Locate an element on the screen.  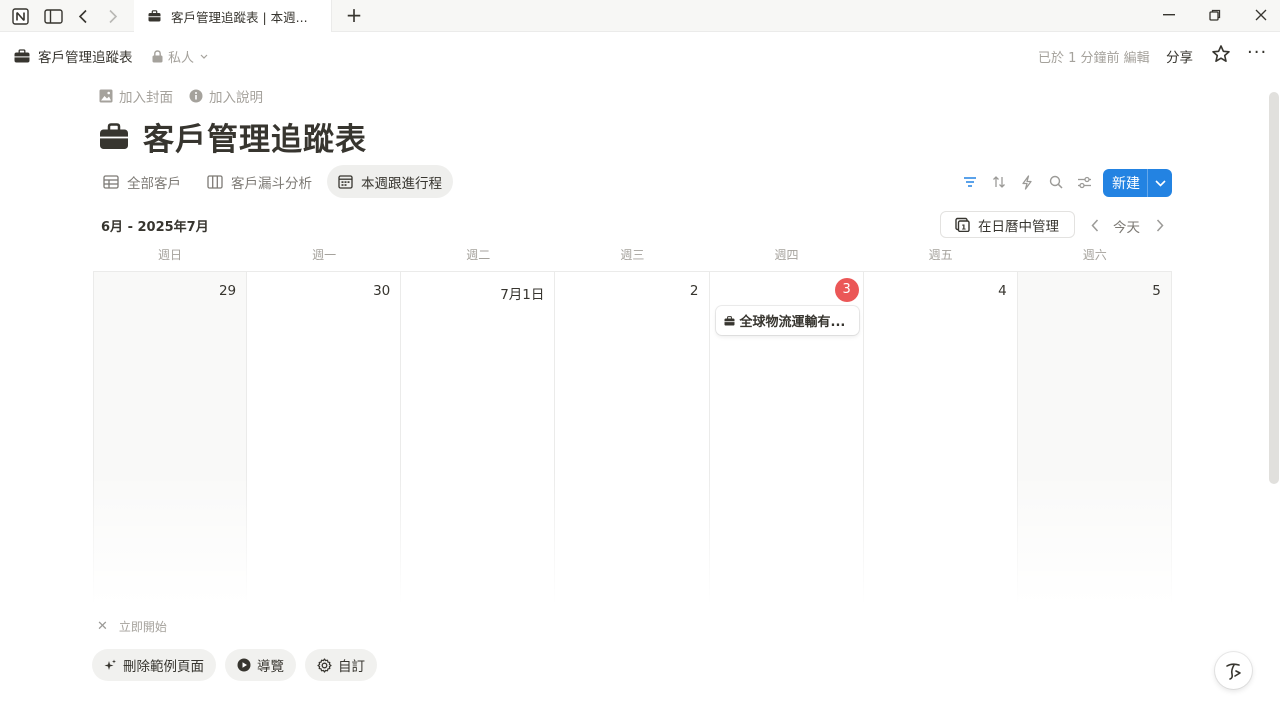
weekday-label: 週日 is located at coordinates (170, 255).